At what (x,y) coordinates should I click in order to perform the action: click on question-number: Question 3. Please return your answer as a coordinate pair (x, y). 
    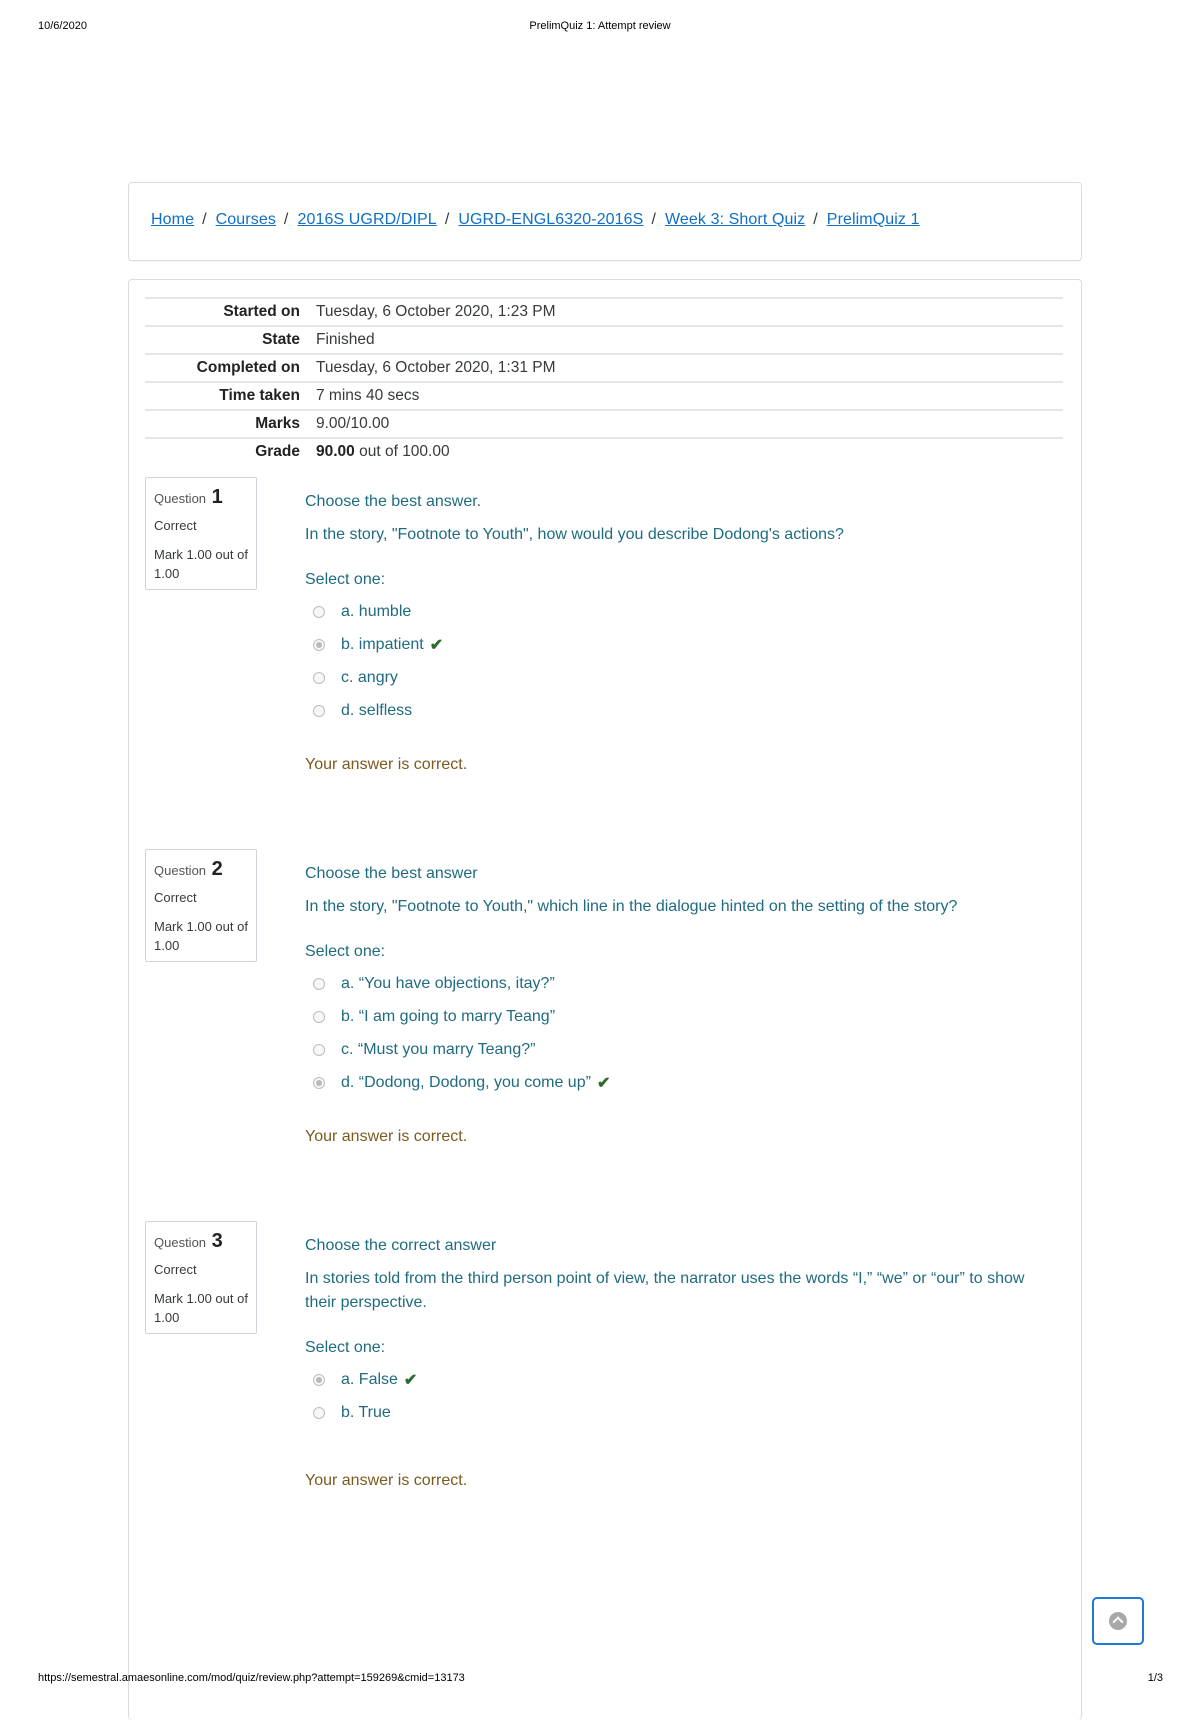
    Looking at the image, I should click on (188, 1241).